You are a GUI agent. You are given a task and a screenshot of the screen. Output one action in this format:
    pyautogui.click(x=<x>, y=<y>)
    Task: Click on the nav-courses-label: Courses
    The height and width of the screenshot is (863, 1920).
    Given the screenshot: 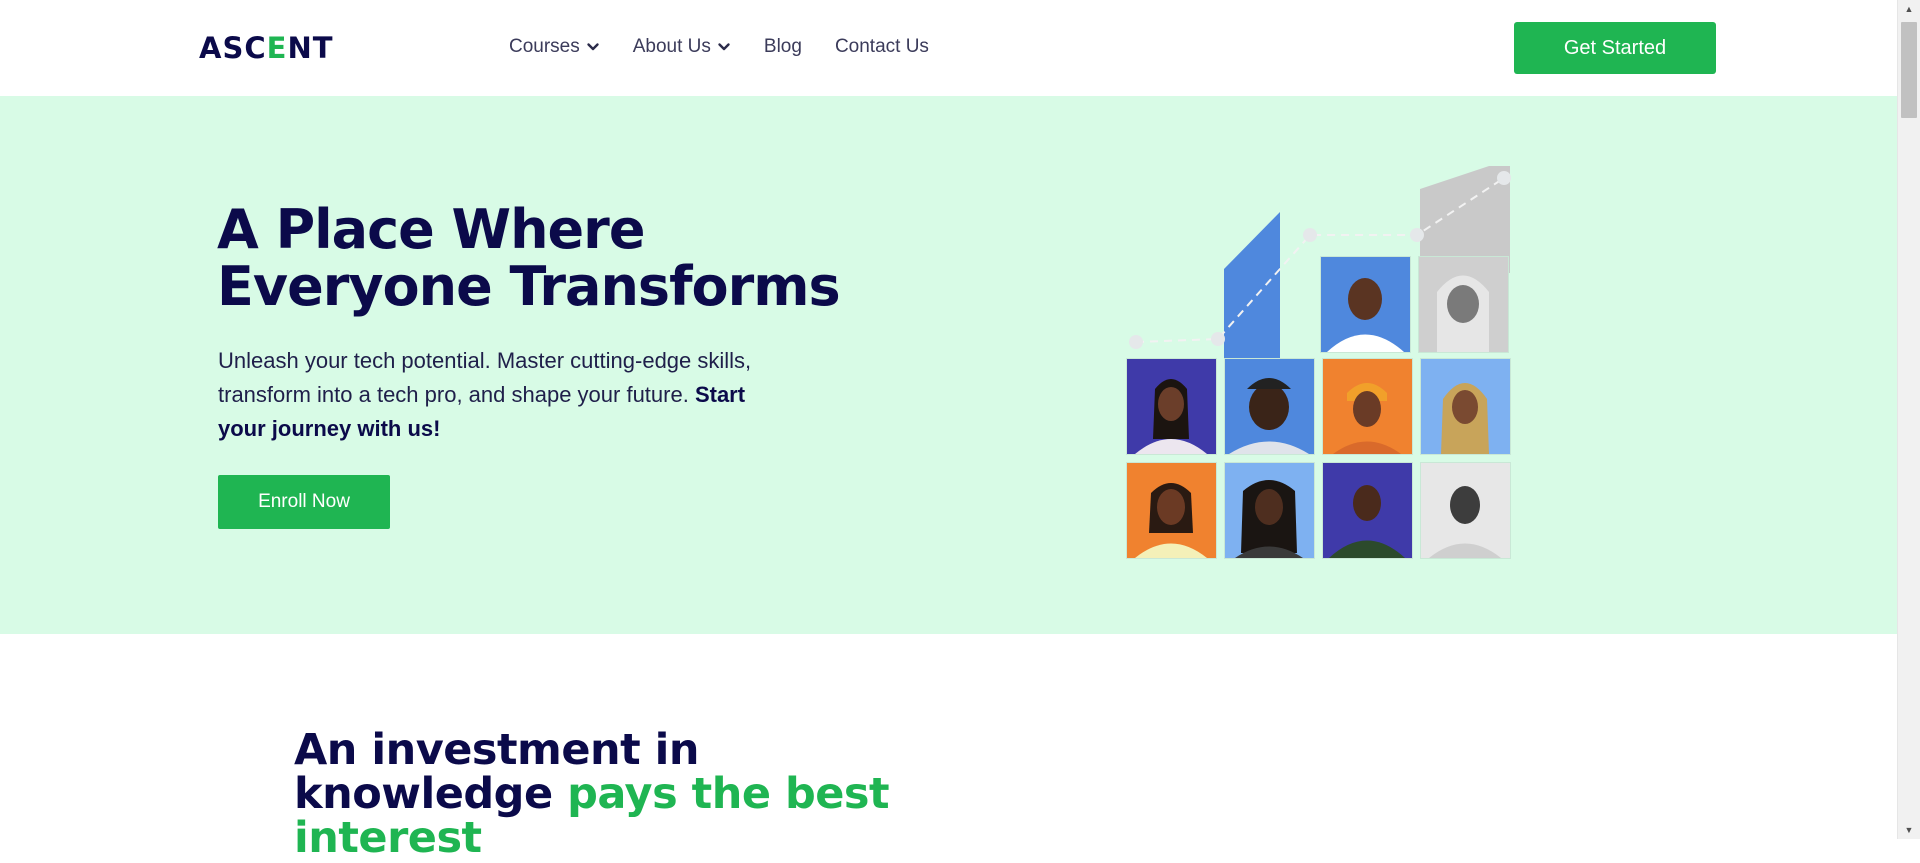 What is the action you would take?
    pyautogui.click(x=544, y=46)
    